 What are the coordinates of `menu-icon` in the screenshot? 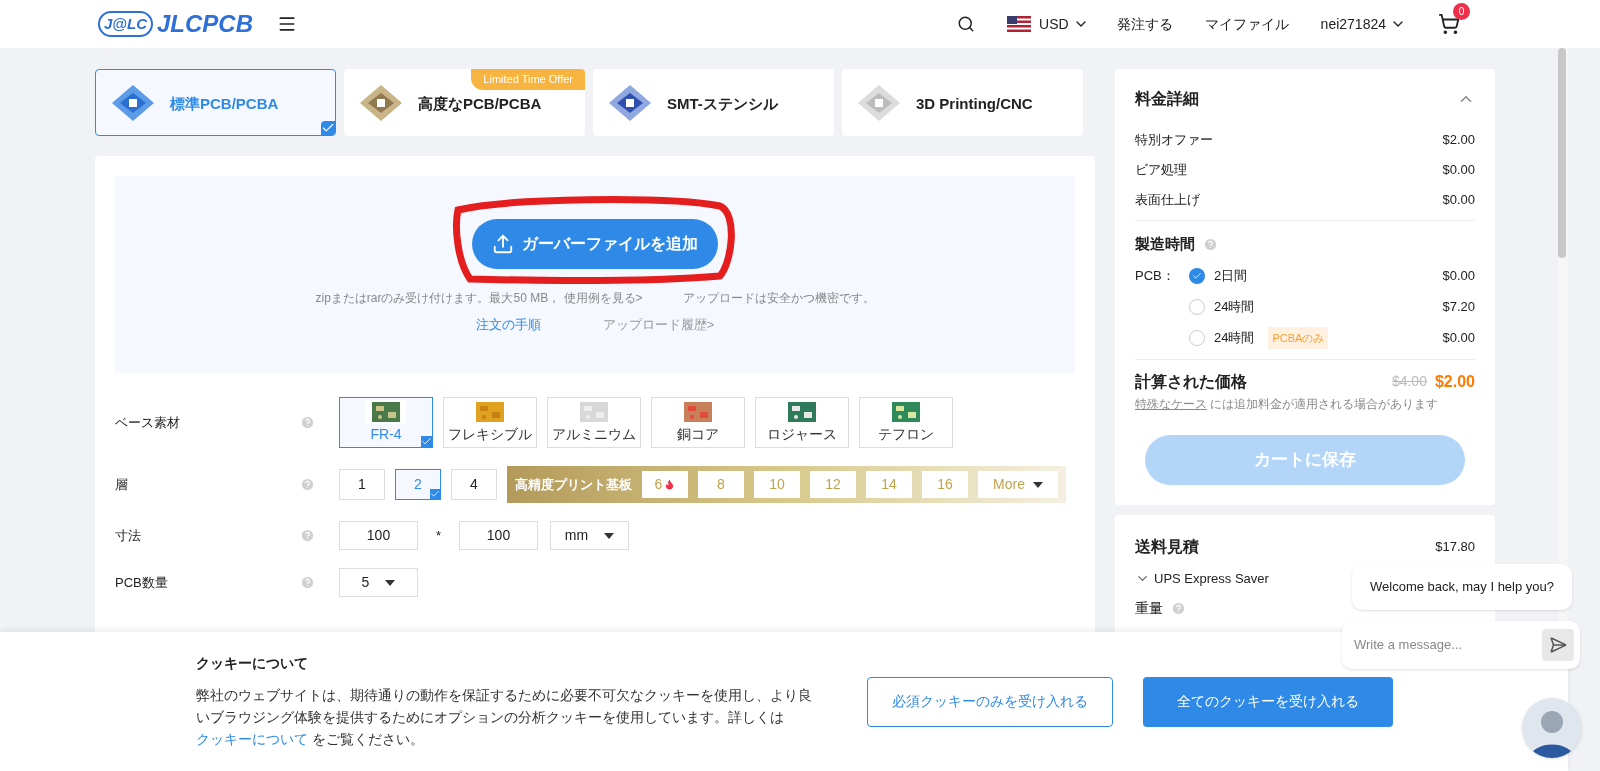 It's located at (287, 24).